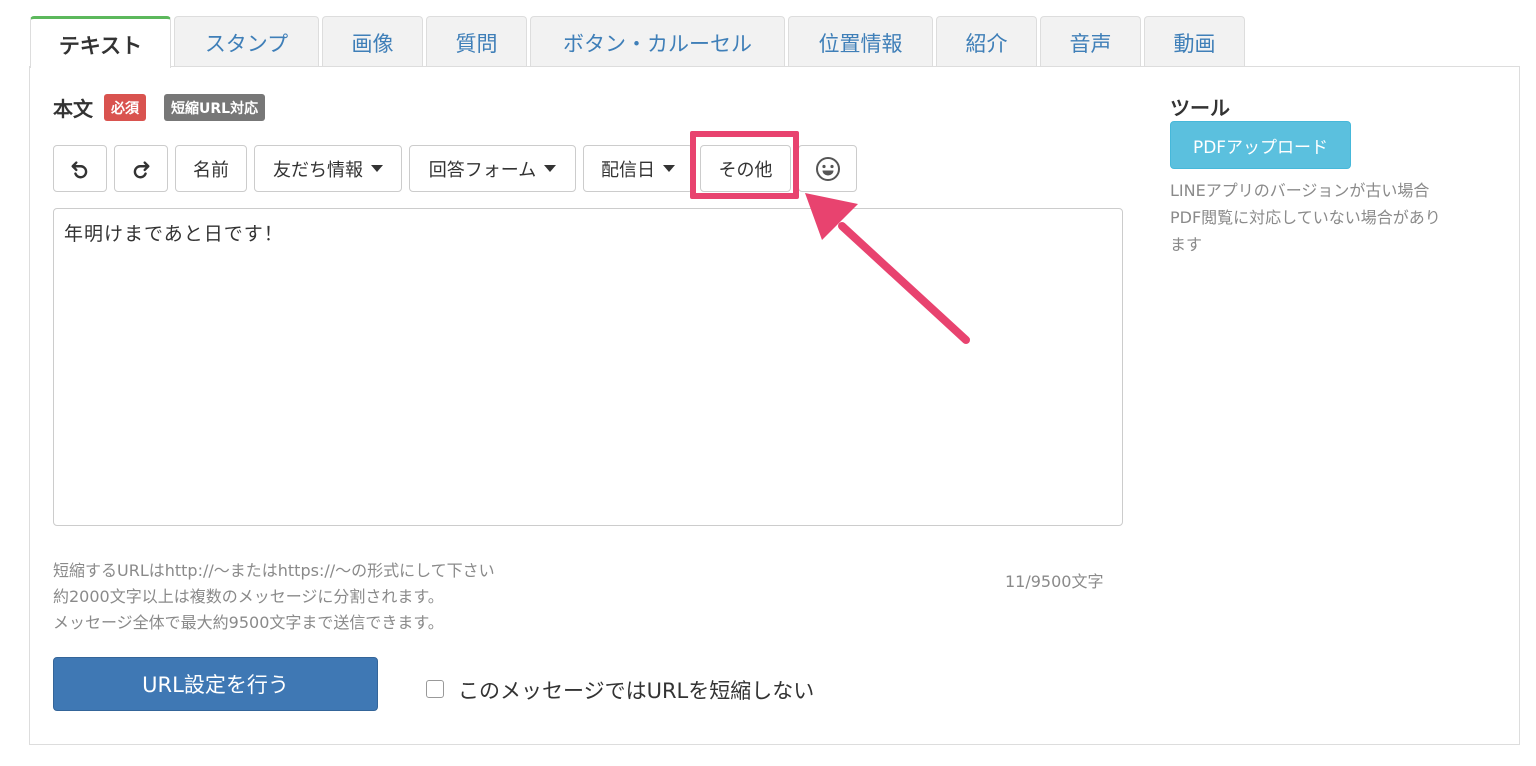  What do you see at coordinates (1305, 217) in the screenshot?
I see `pdf-note-line: PDF閲覧に対応していない場合があり` at bounding box center [1305, 217].